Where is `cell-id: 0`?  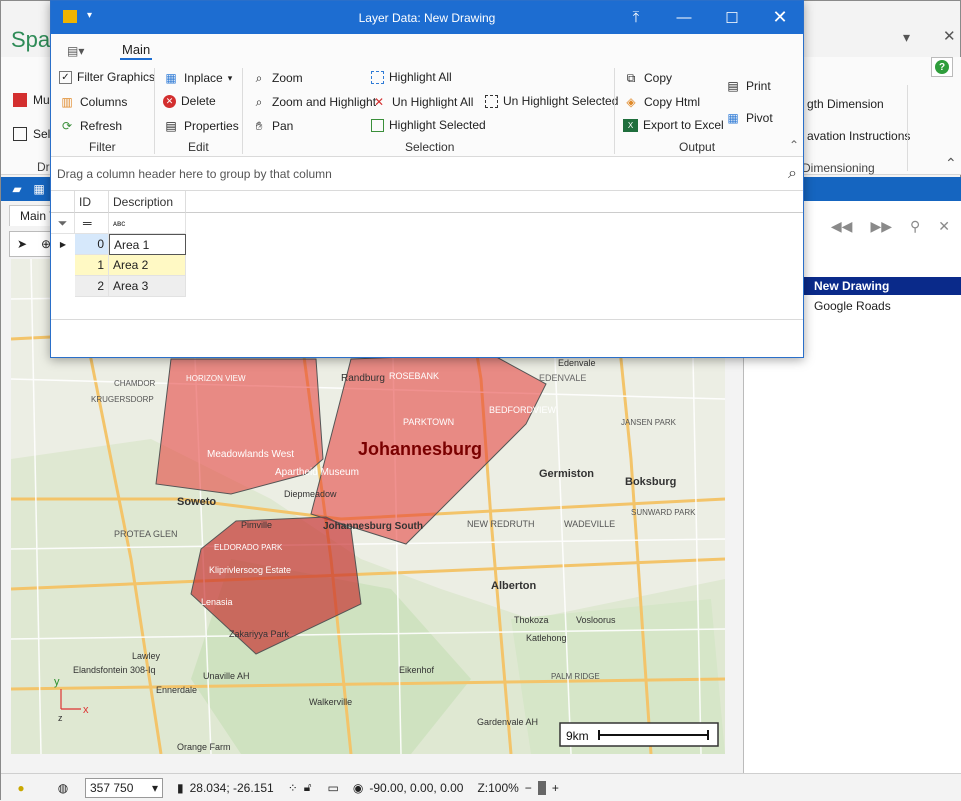 cell-id: 0 is located at coordinates (92, 244).